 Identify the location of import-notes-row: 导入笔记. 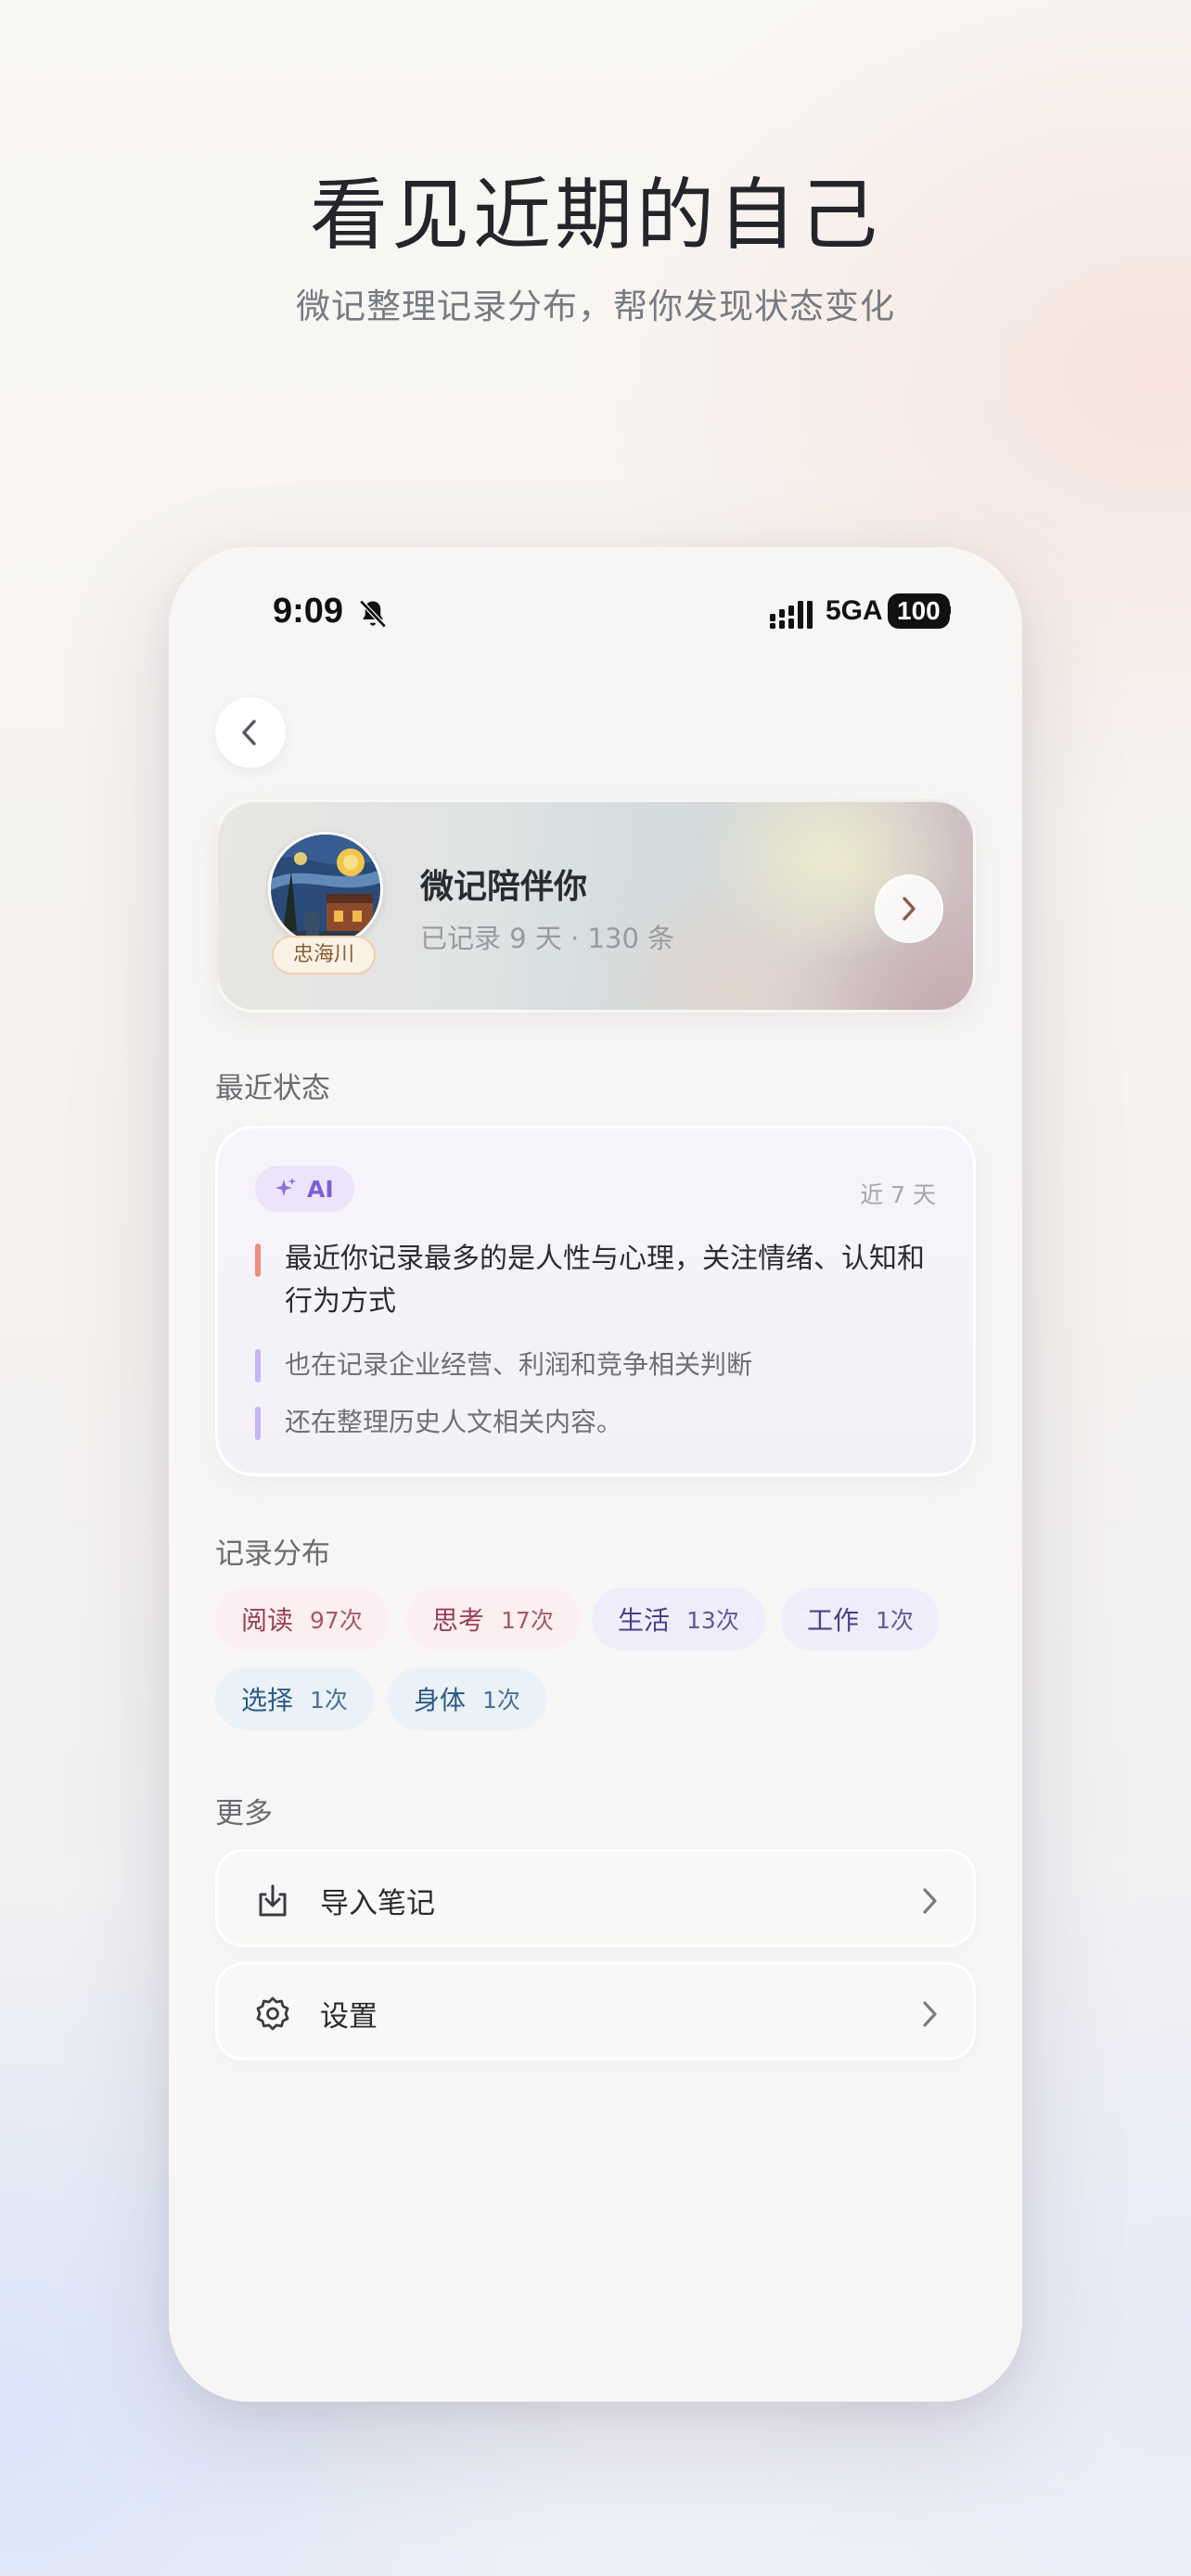
(595, 1898).